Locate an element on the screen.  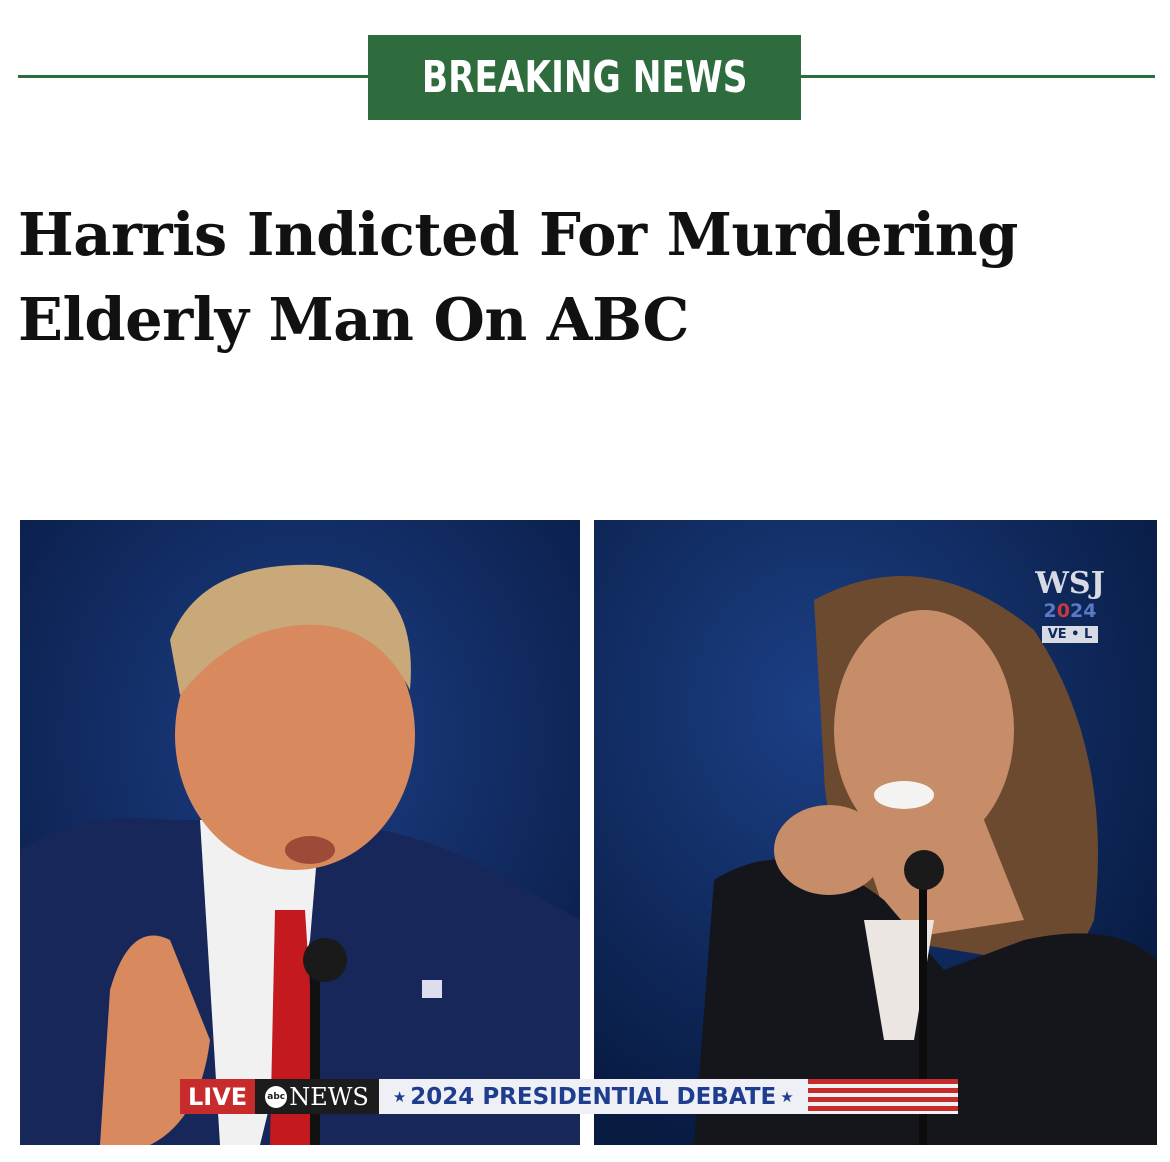
breaking-news-banner: BREAKING NEWS is located at coordinates (586, 77).